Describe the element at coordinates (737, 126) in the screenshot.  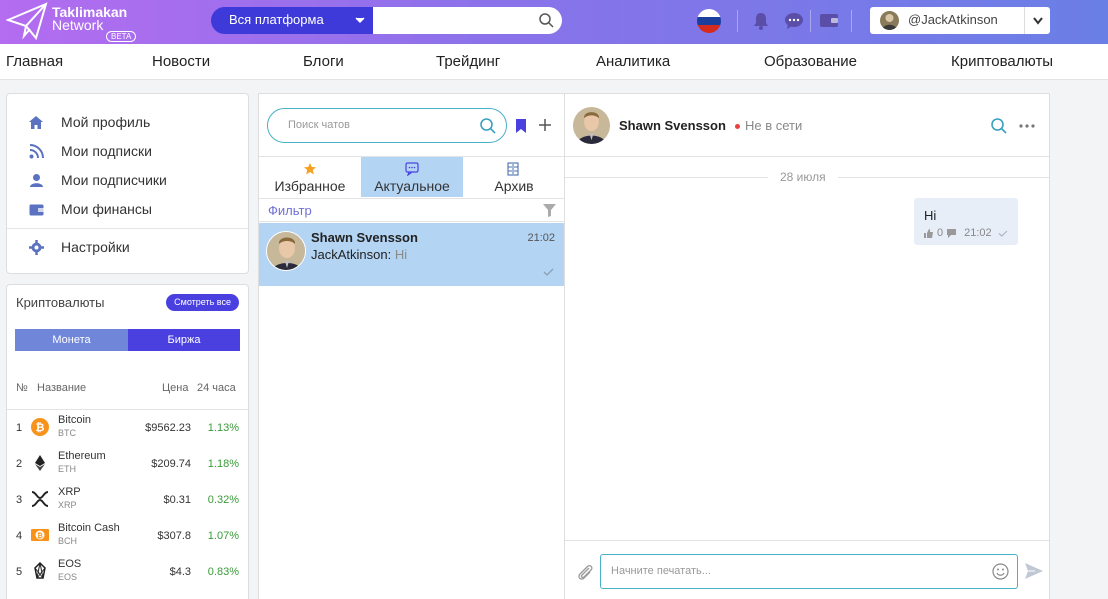
I see `offline-status-dot` at that location.